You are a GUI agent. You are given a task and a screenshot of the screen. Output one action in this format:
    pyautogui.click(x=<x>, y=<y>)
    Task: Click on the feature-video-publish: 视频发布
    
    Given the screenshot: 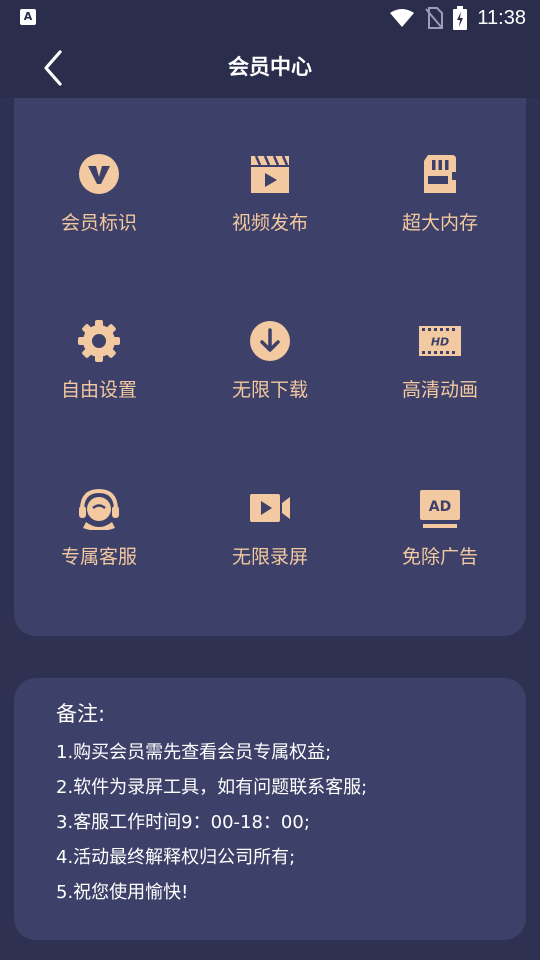 What is the action you would take?
    pyautogui.click(x=270, y=212)
    